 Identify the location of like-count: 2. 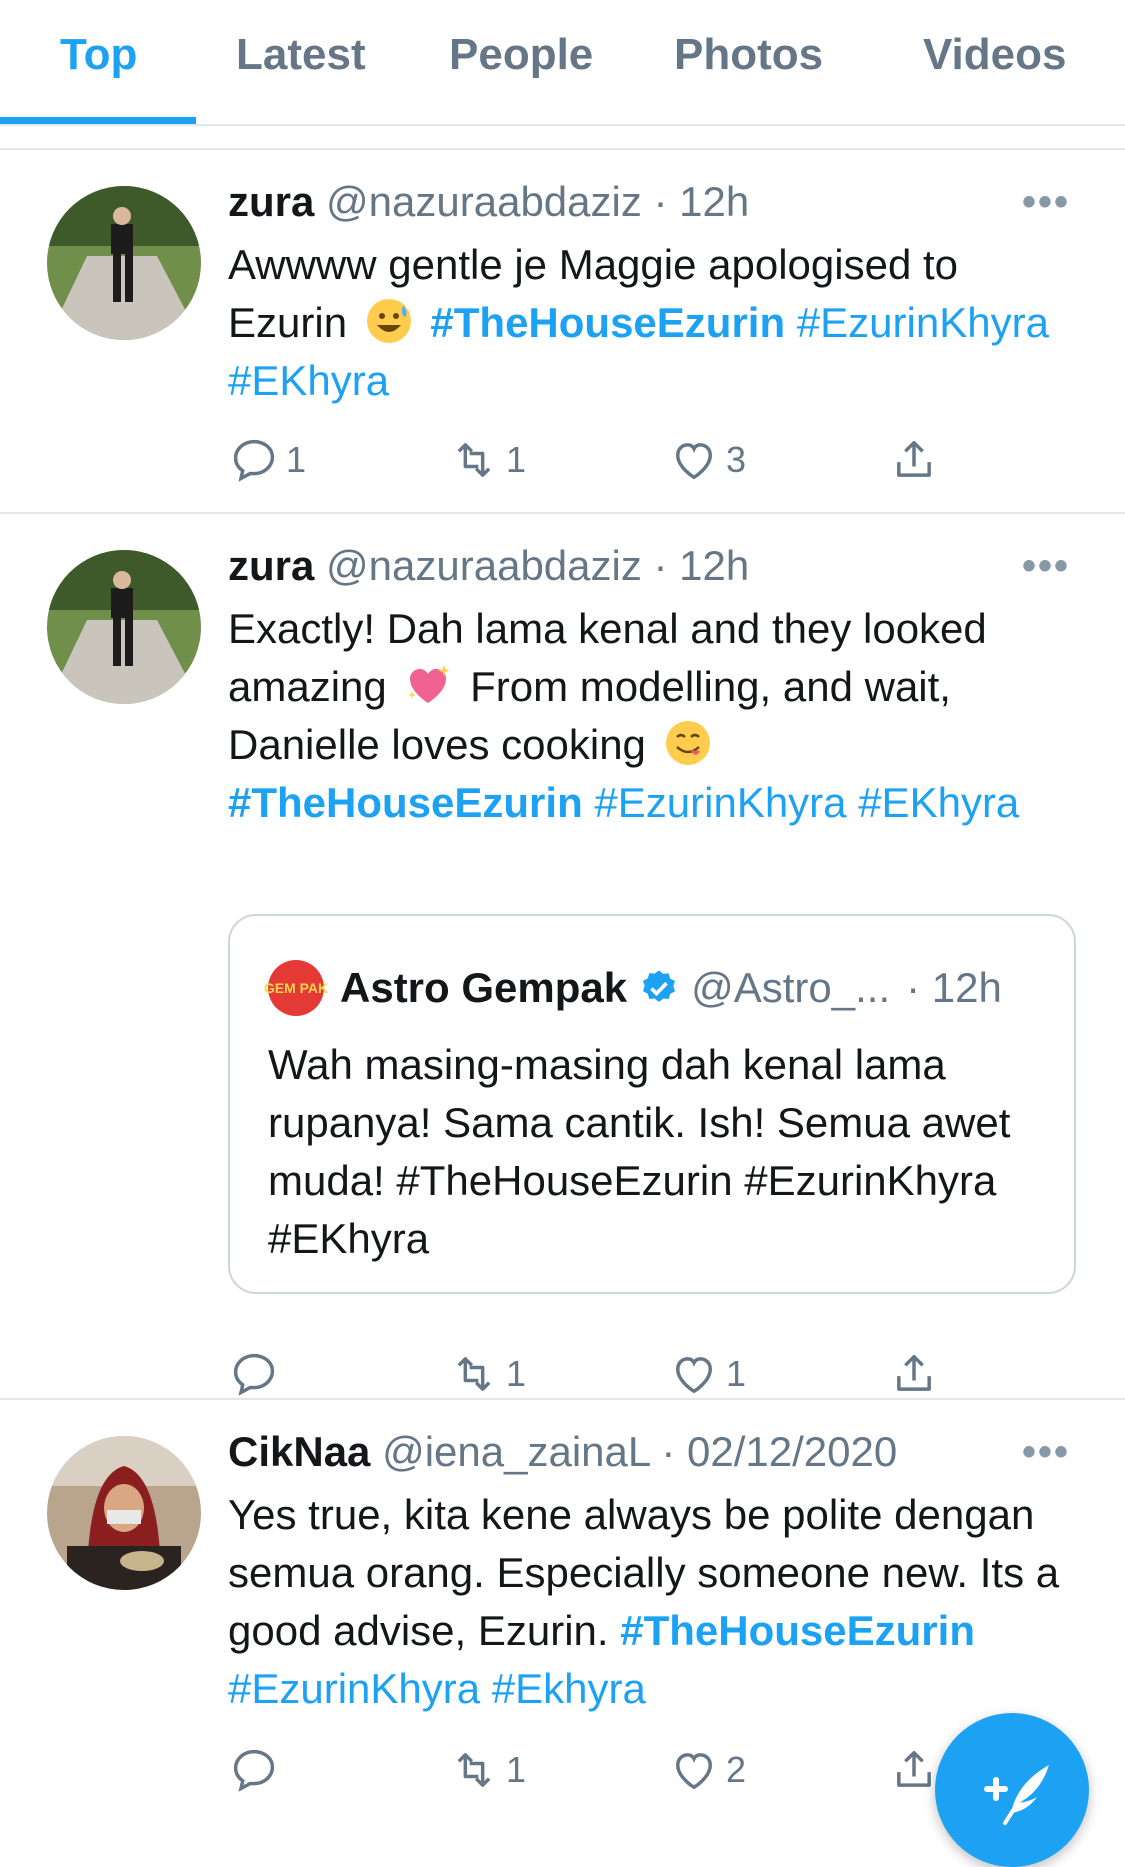
(736, 1769).